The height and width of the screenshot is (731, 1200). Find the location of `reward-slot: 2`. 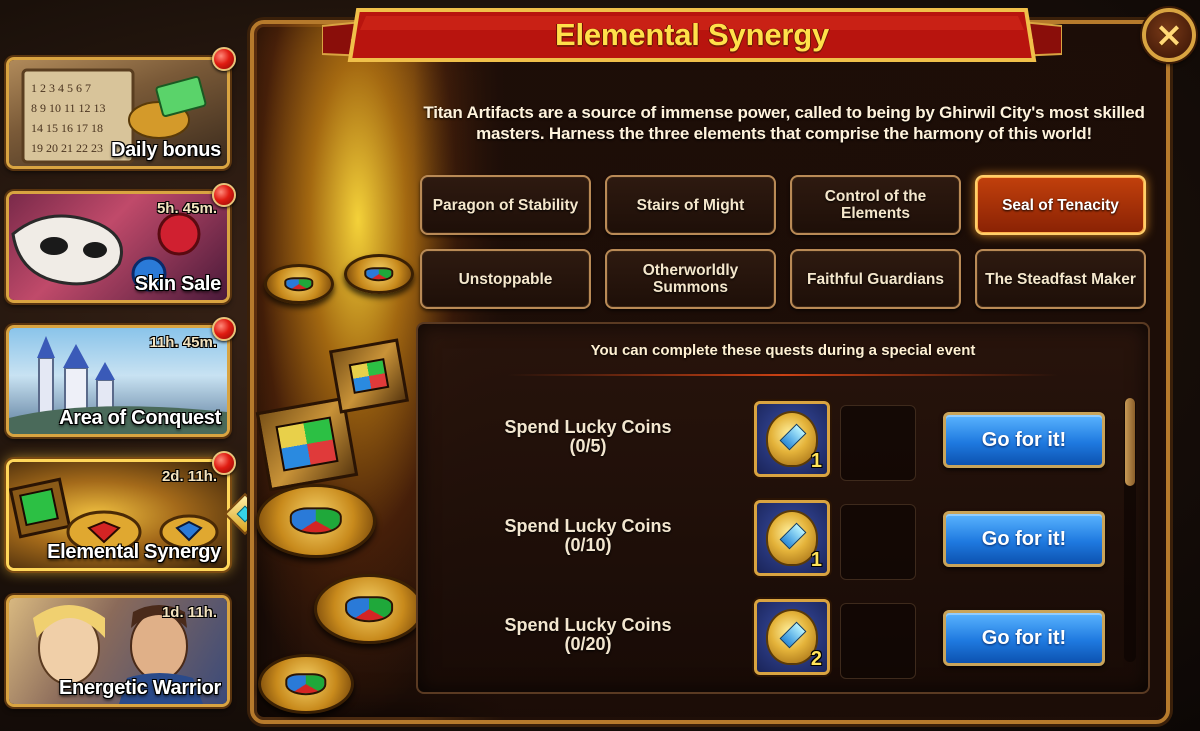

reward-slot: 2 is located at coordinates (792, 637).